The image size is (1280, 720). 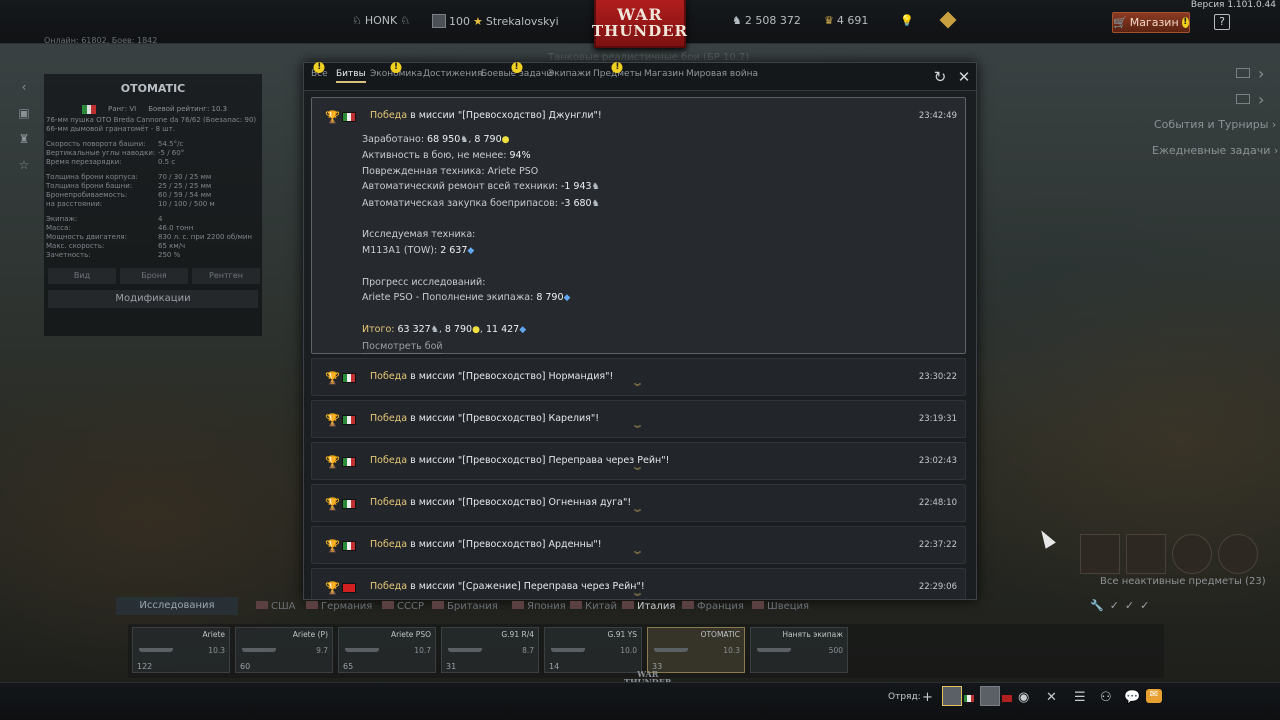 What do you see at coordinates (835, 650) in the screenshot?
I see `vehicle-br: 500` at bounding box center [835, 650].